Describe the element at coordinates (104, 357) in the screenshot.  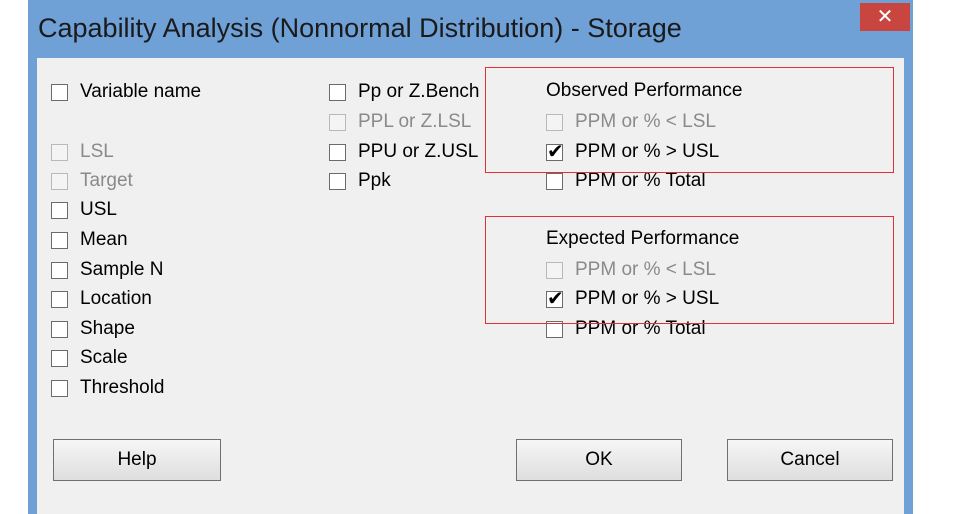
I see `checkbox-label: Scale` at that location.